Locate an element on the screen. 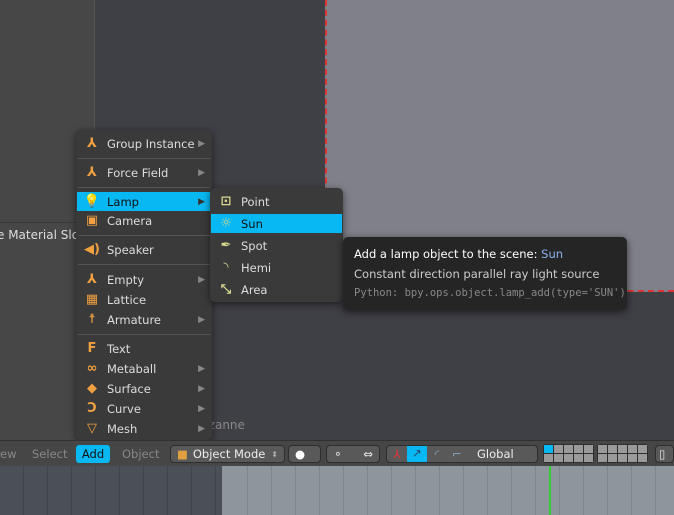  timeline is located at coordinates (337, 490).